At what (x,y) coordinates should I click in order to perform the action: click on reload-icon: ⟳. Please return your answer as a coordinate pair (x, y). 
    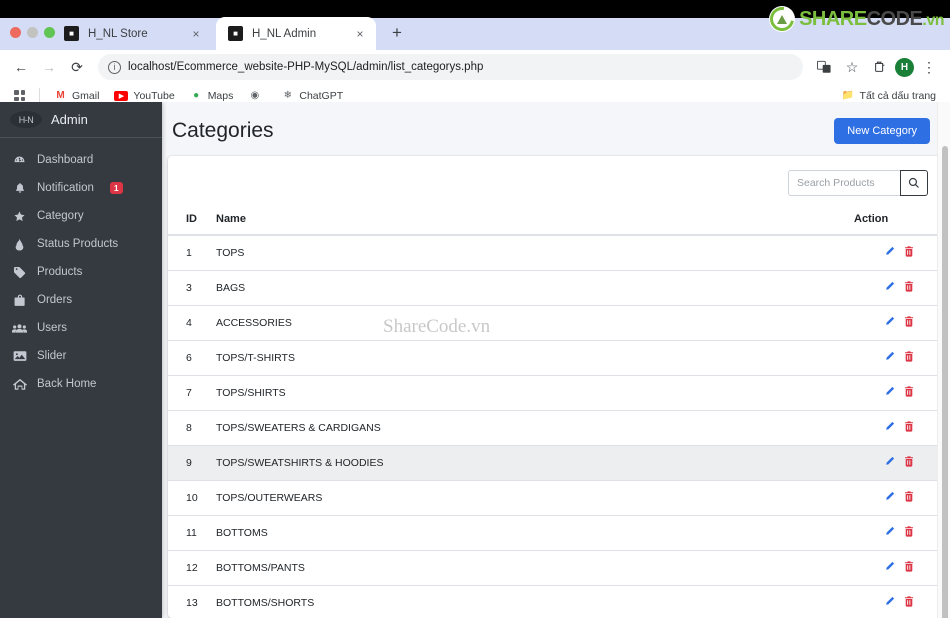
    Looking at the image, I should click on (77, 67).